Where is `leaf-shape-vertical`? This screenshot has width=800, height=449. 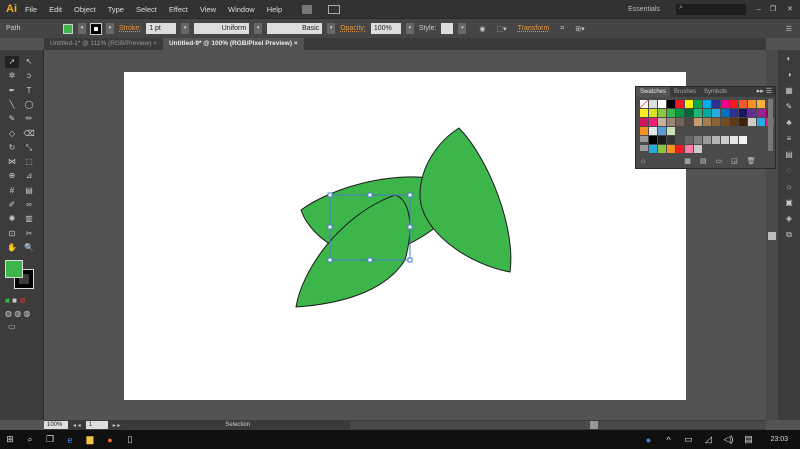 leaf-shape-vertical is located at coordinates (465, 200).